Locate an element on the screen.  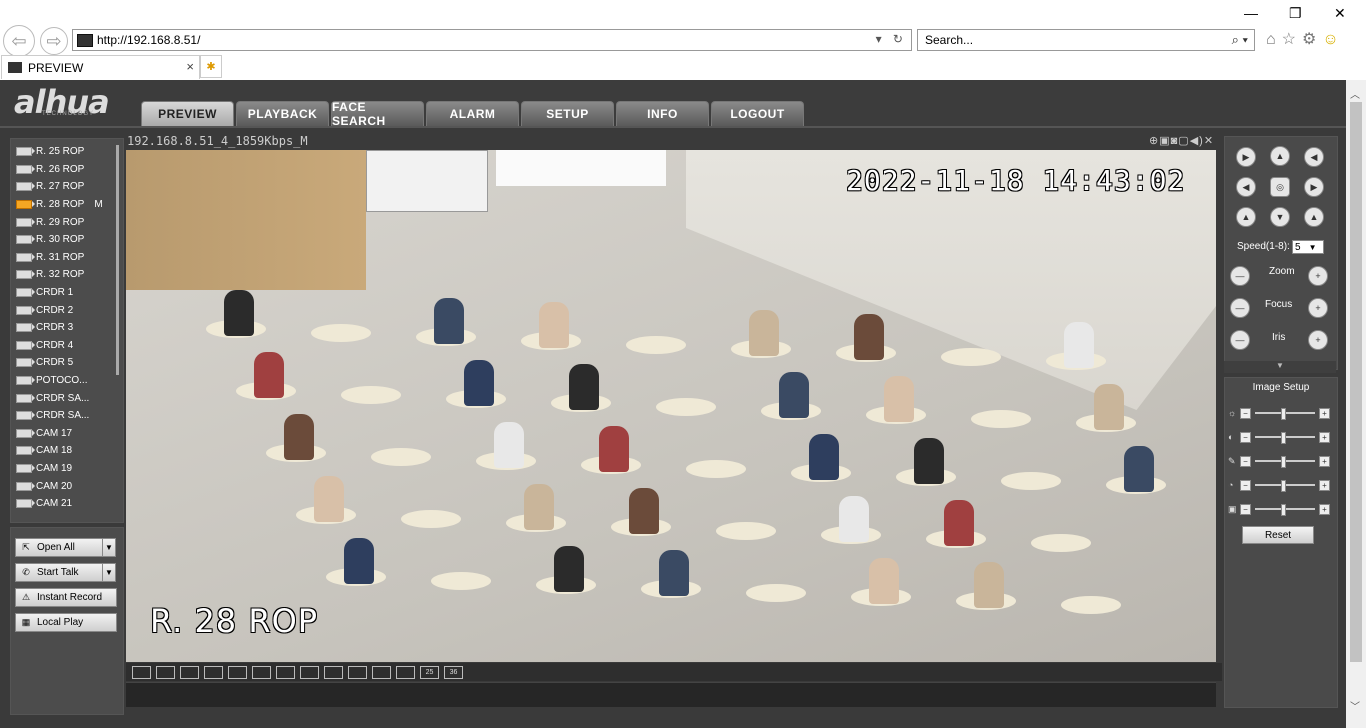
start-talk-button: ✆ Start Talk is located at coordinates (59, 572).